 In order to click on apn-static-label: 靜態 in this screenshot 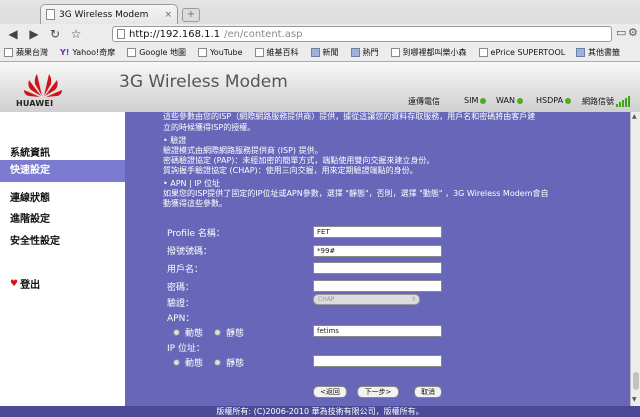, I will do `click(235, 334)`.